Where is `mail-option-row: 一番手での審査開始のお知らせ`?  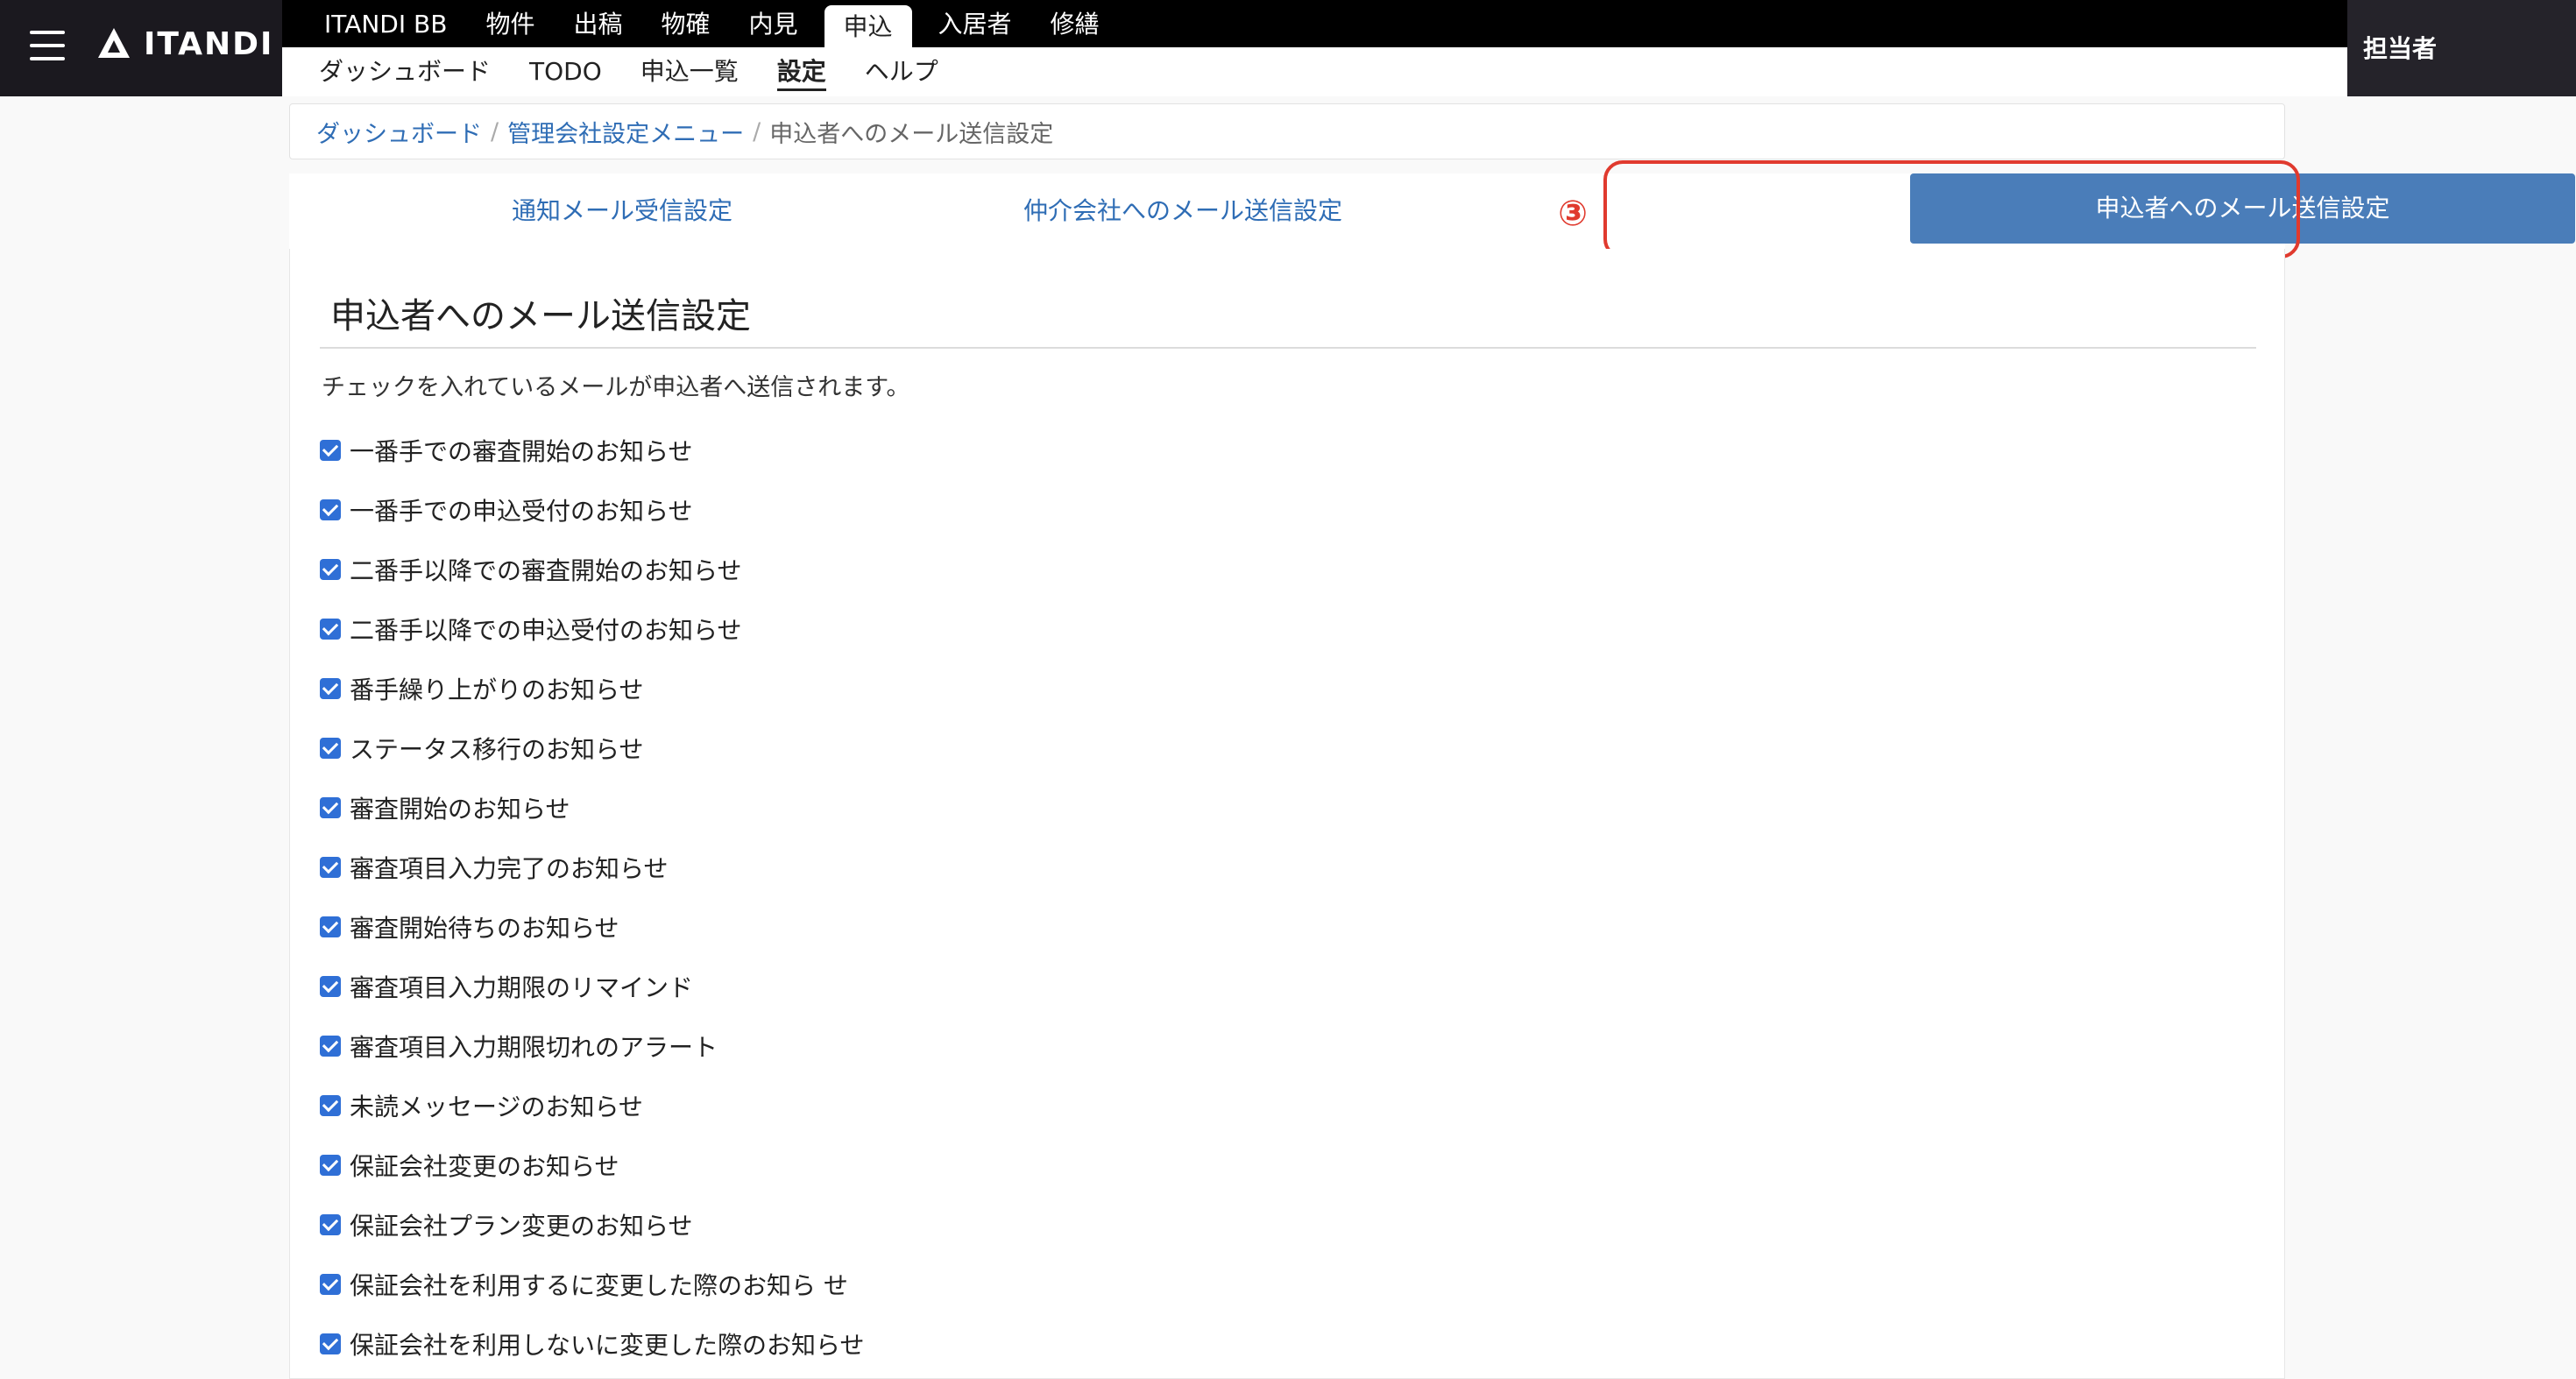
mail-option-row: 一番手での審査開始のお知らせ is located at coordinates (592, 451).